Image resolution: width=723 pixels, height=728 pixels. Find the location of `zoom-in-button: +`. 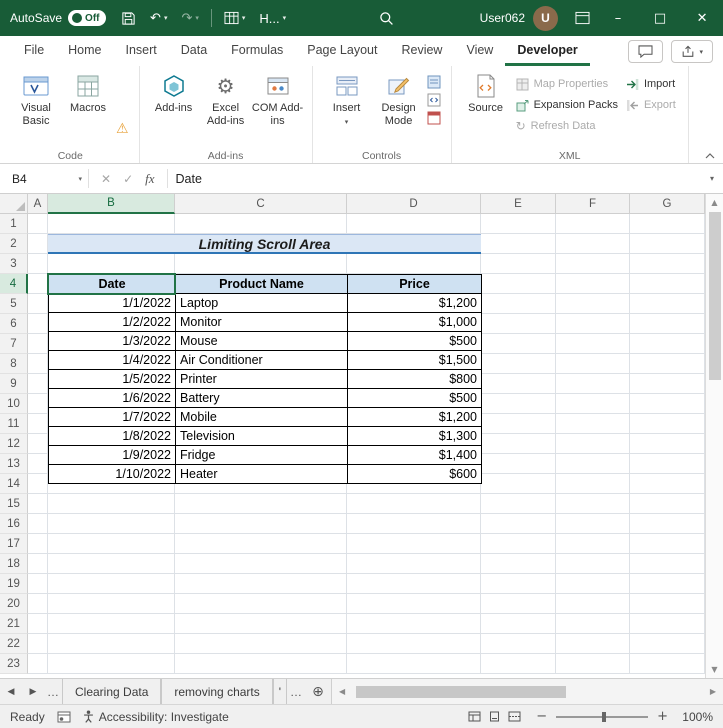

zoom-in-button: + is located at coordinates (662, 716).